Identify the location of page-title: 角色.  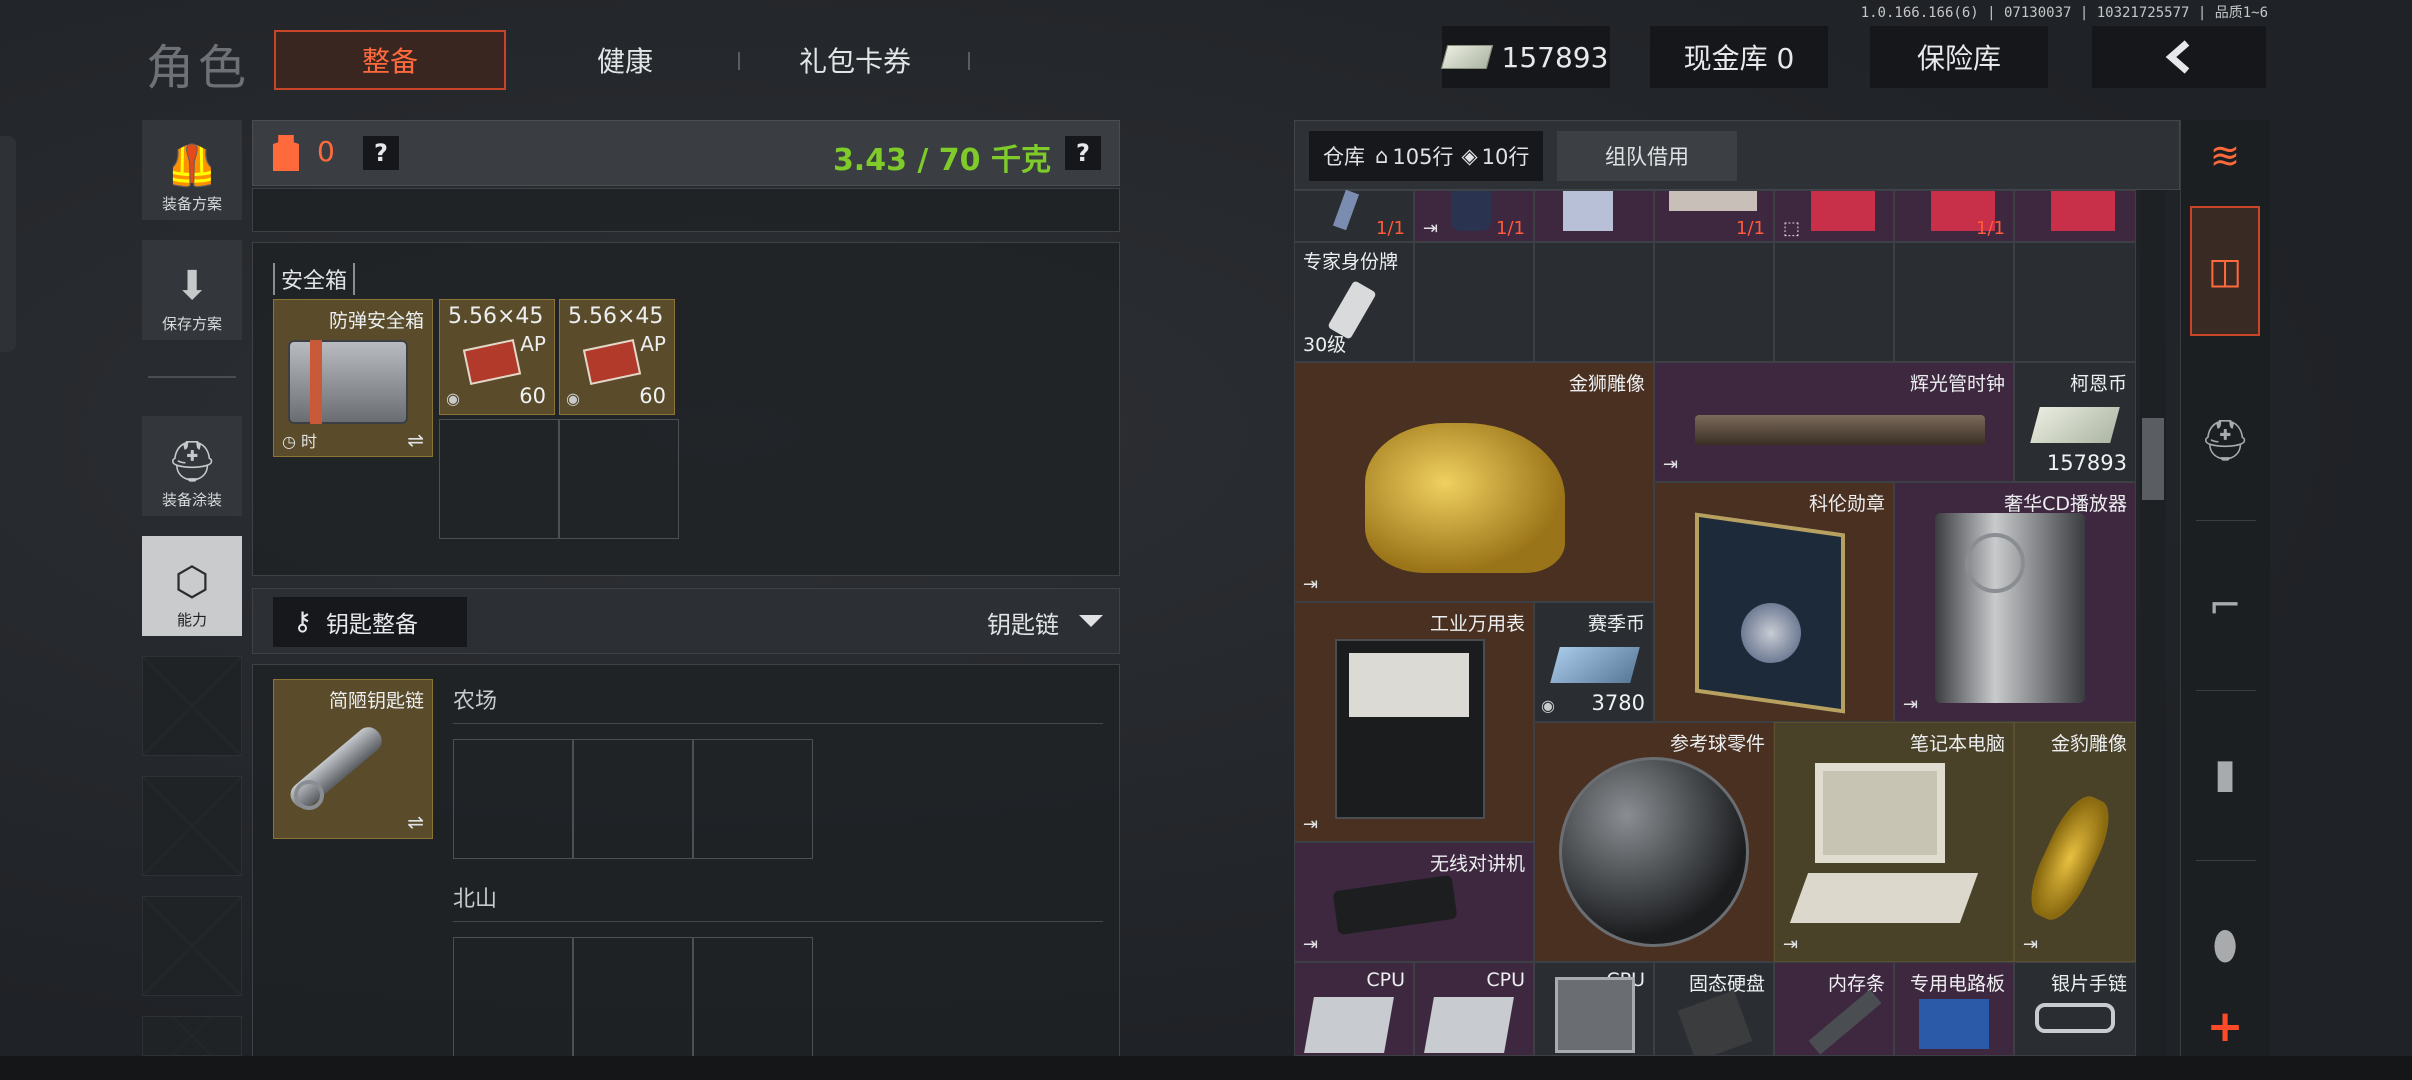
(198, 68).